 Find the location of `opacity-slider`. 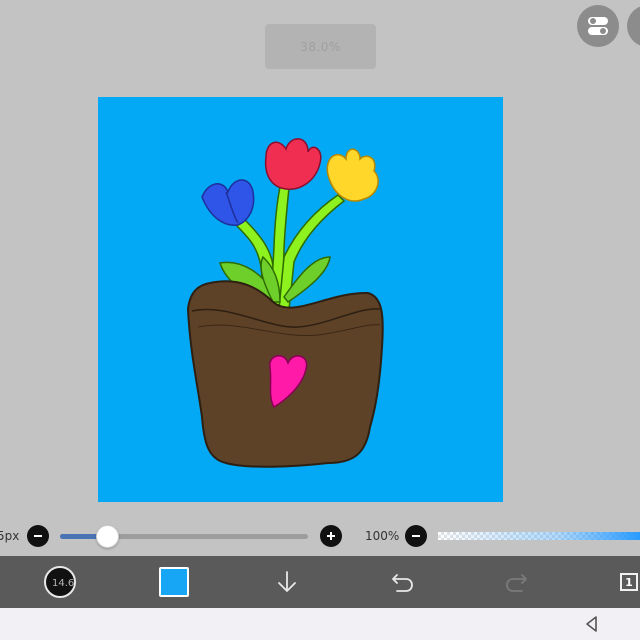

opacity-slider is located at coordinates (539, 536).